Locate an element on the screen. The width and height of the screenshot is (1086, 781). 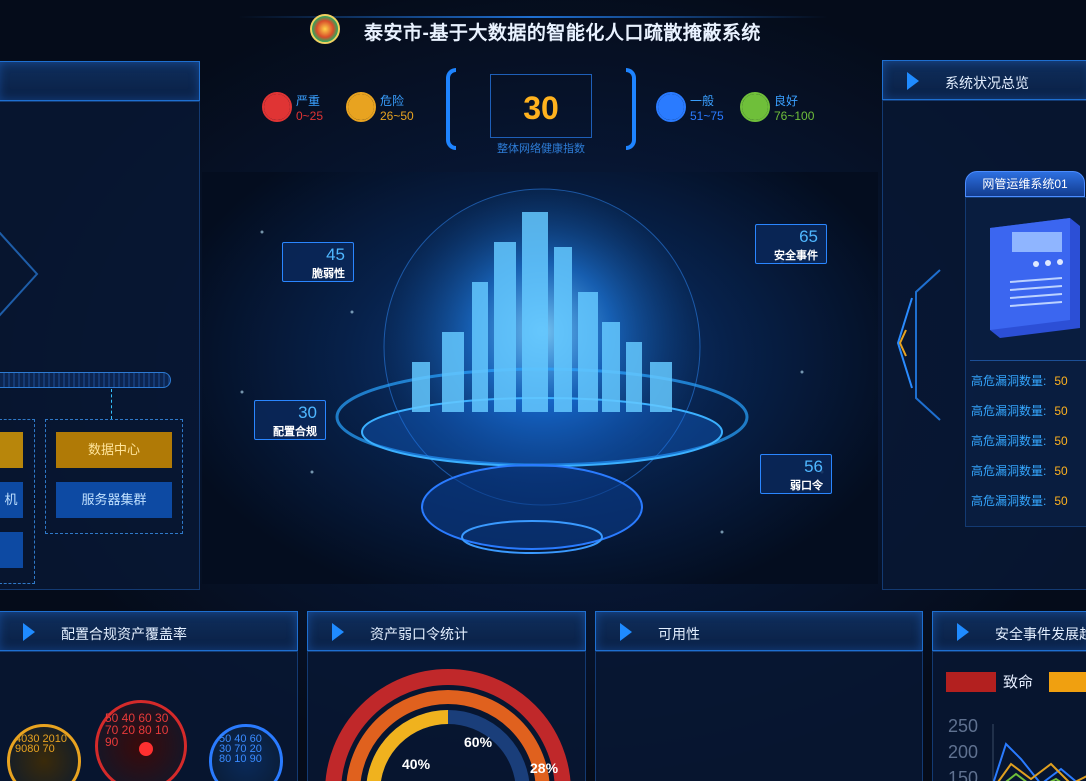
chevron-right-icon is located at coordinates (19, 274).